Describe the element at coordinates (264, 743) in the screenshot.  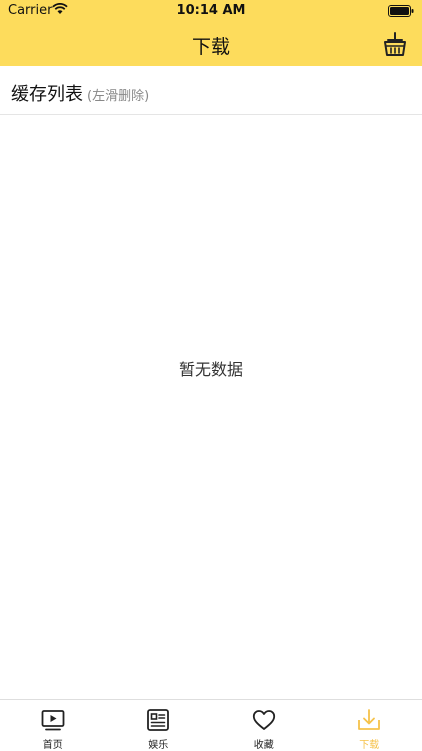
I see `tab-label: 收藏` at that location.